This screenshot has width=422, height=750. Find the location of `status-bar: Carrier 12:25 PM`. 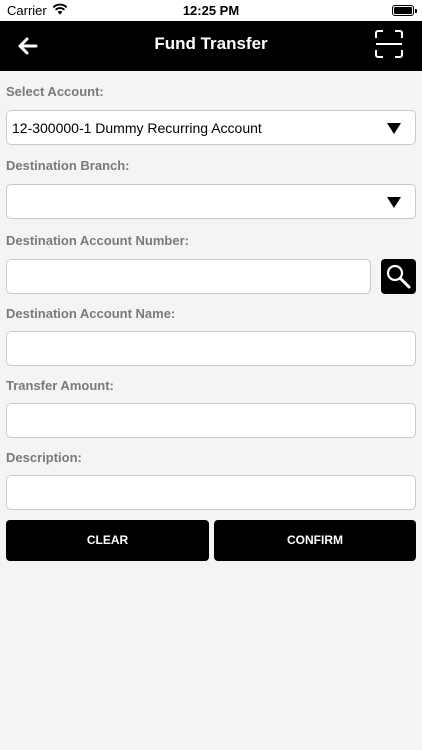

status-bar: Carrier 12:25 PM is located at coordinates (211, 10).